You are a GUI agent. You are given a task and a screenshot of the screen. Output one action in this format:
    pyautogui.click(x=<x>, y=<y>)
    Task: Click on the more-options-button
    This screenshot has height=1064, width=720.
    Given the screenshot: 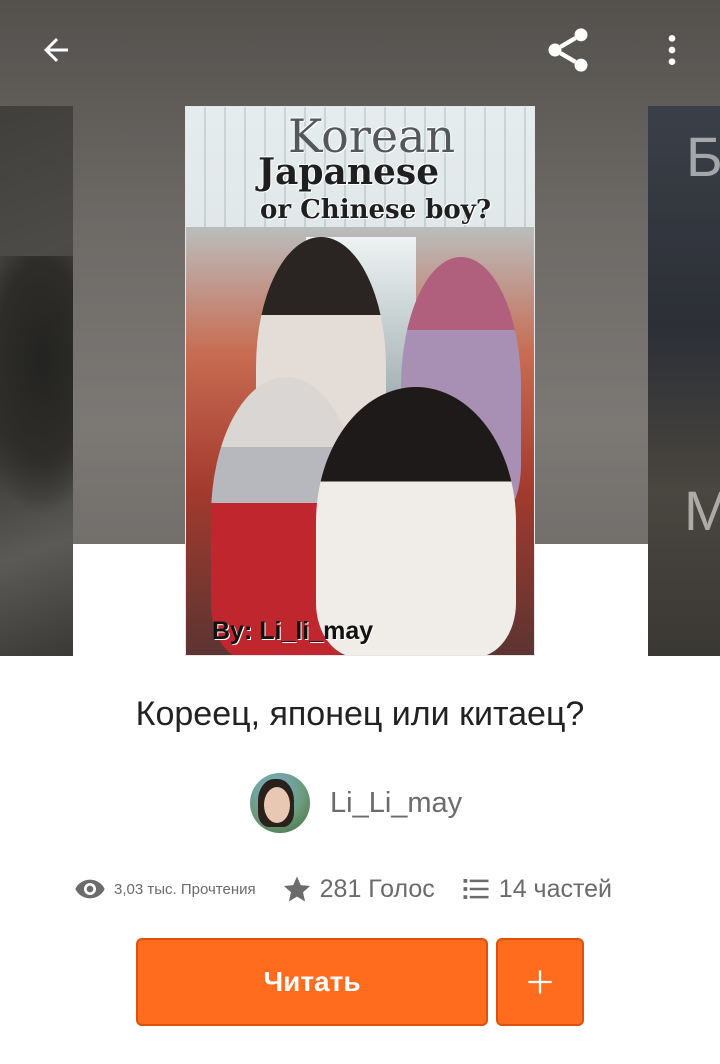 What is the action you would take?
    pyautogui.click(x=672, y=50)
    